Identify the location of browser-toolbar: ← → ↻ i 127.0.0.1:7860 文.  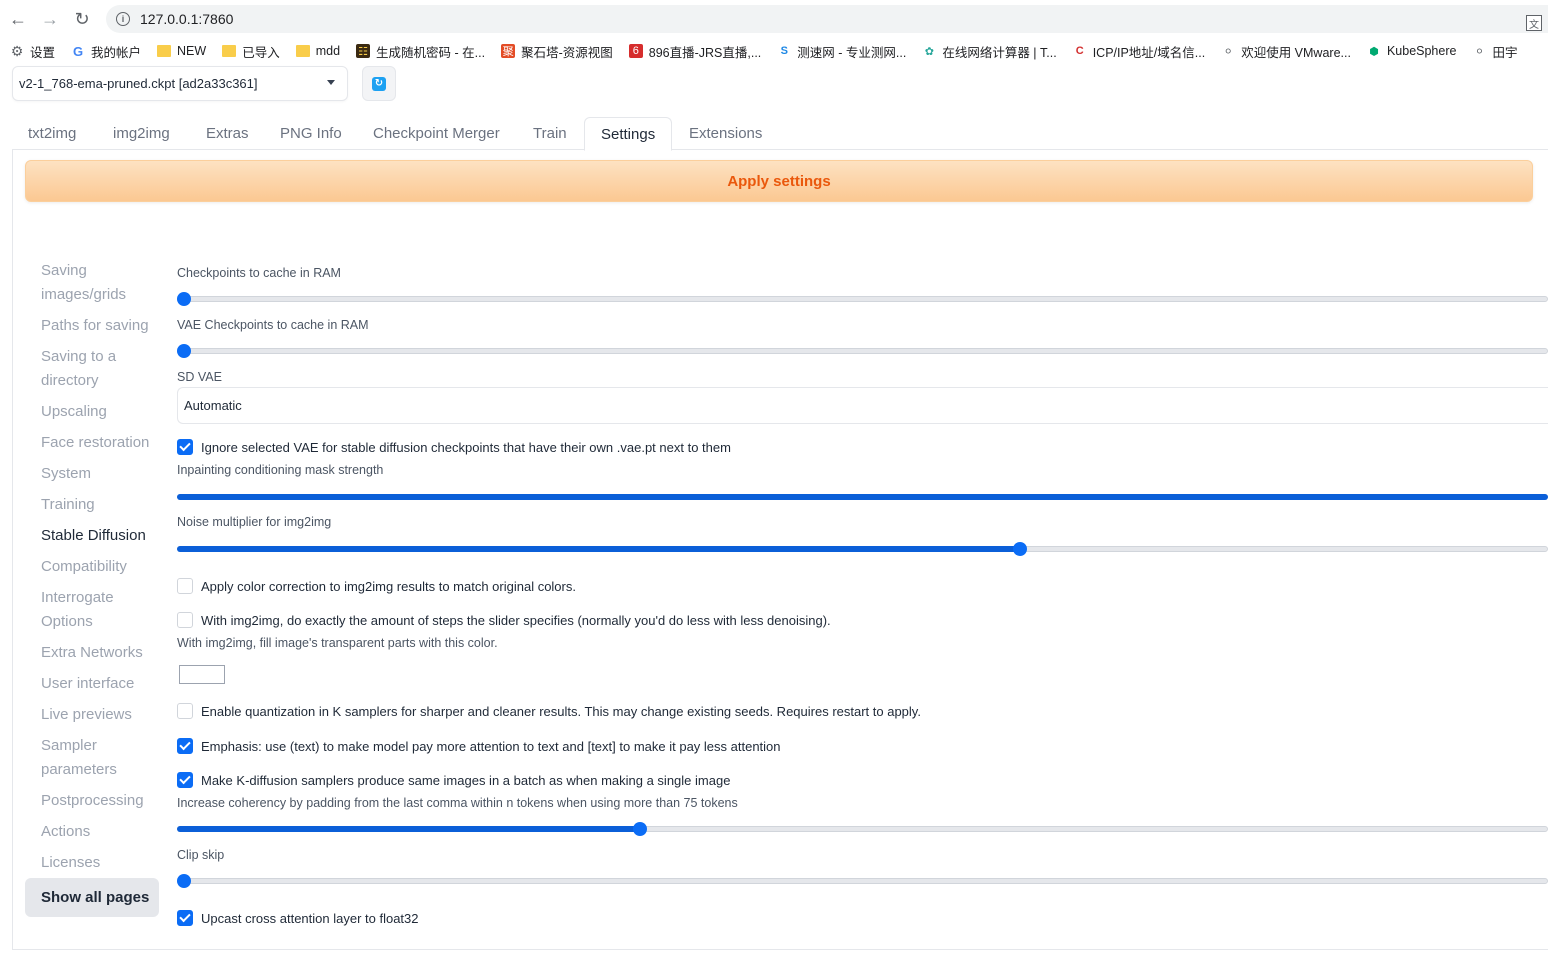
(774, 19).